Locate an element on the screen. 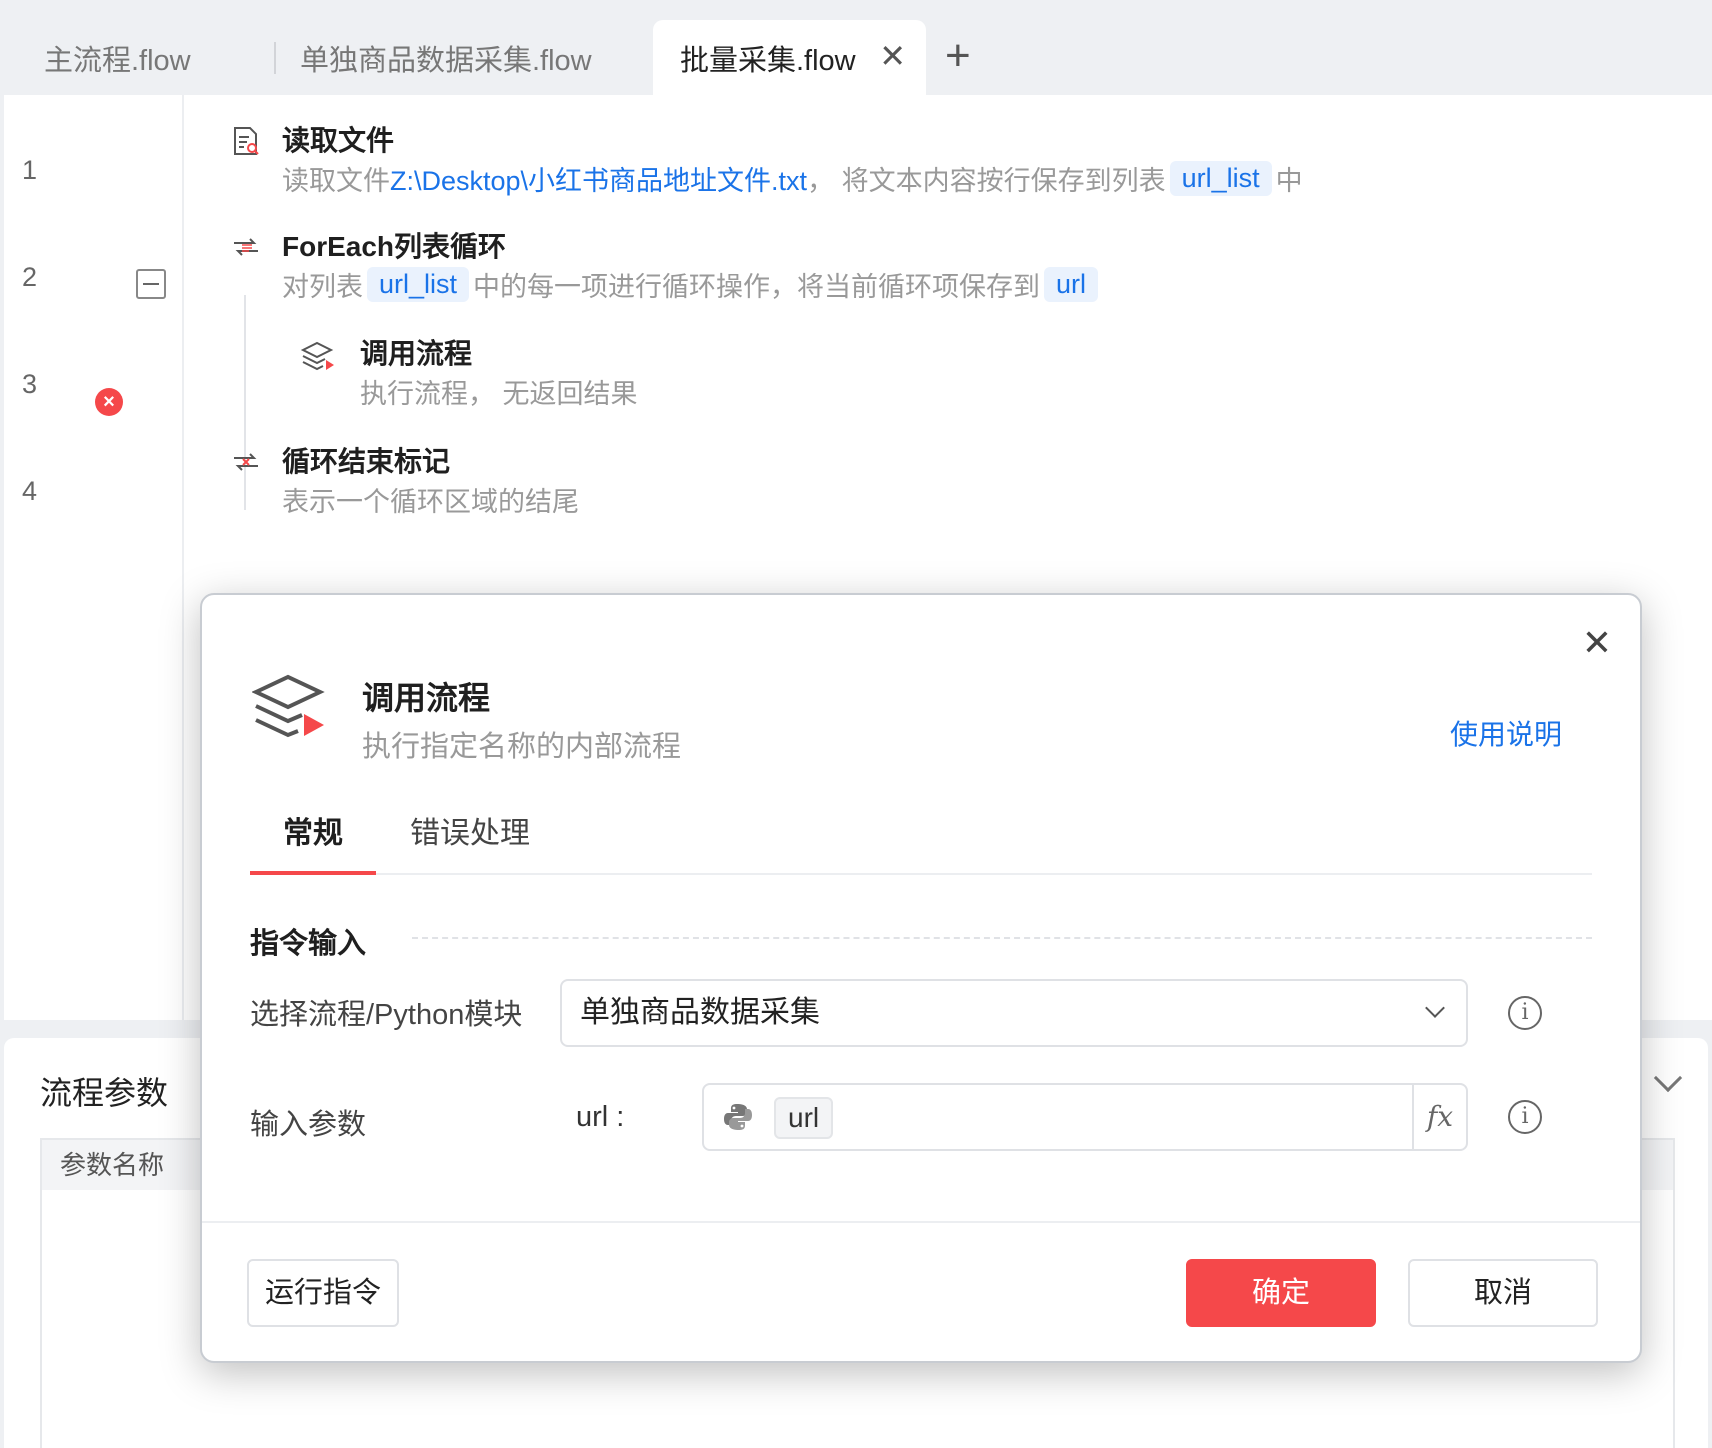 The image size is (1712, 1448). read-file-icon is located at coordinates (246, 141).